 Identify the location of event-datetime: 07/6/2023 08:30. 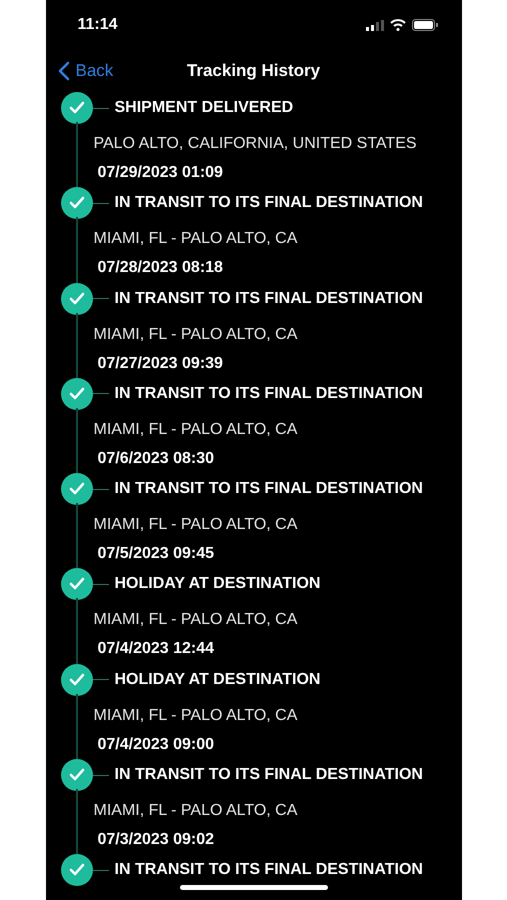
(156, 458).